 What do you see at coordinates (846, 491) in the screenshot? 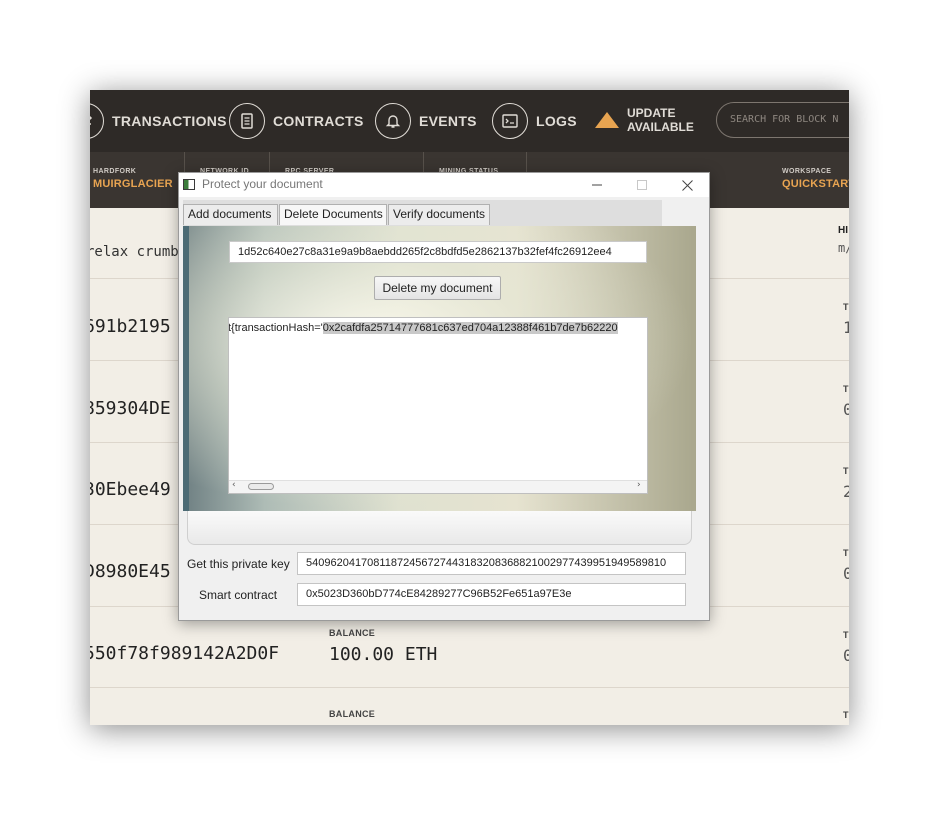
I see `tx-count-value: 2` at bounding box center [846, 491].